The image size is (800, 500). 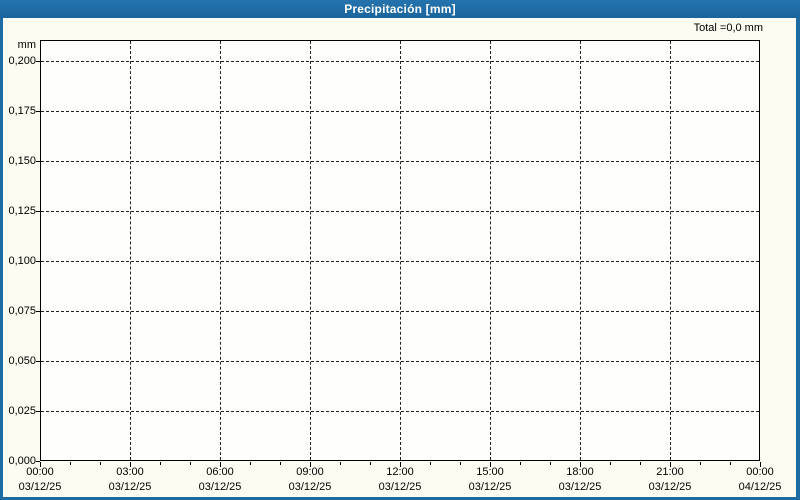 What do you see at coordinates (22, 311) in the screenshot?
I see `y-tick-label: 0,075` at bounding box center [22, 311].